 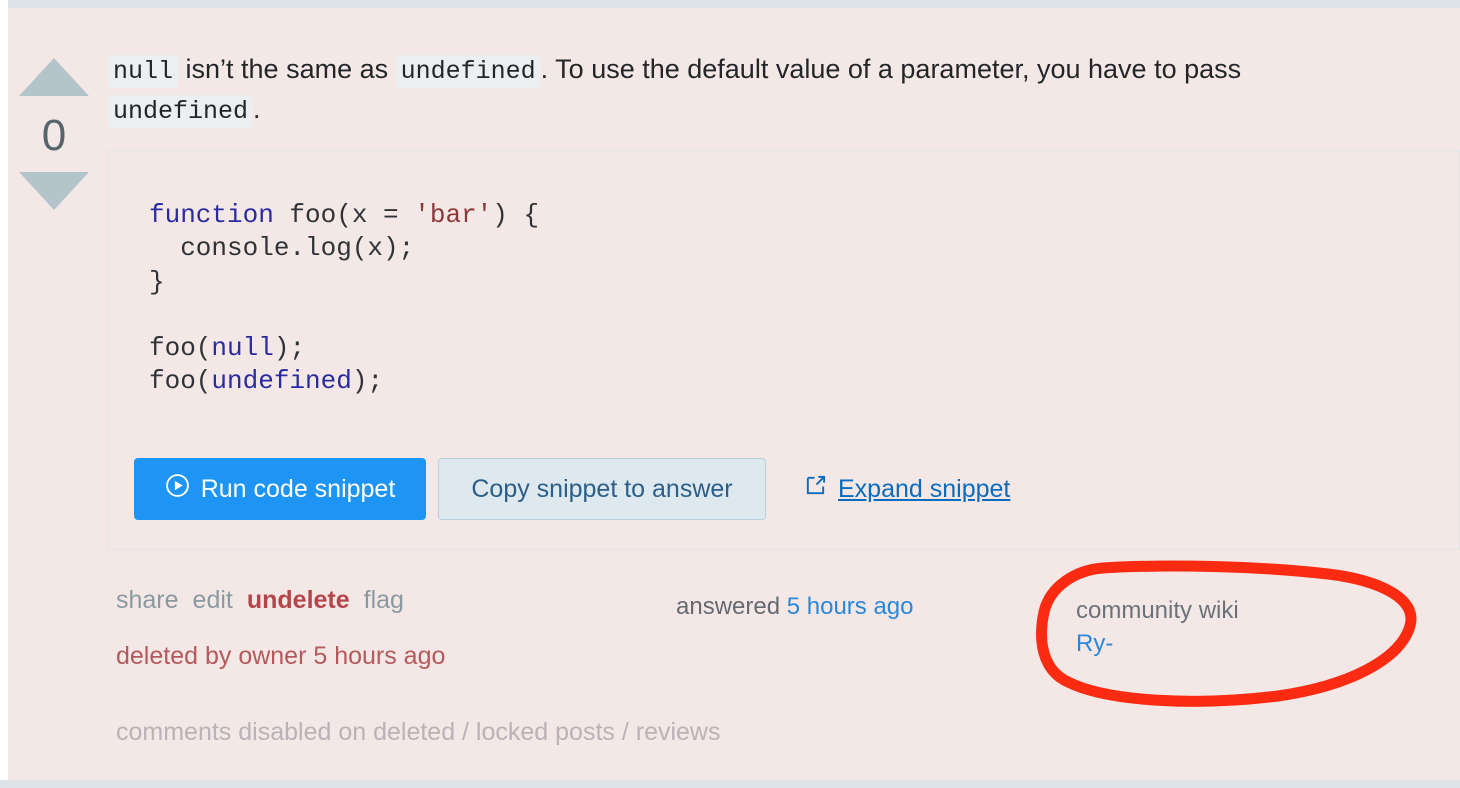 I want to click on triangle-up-icon, so click(x=54, y=77).